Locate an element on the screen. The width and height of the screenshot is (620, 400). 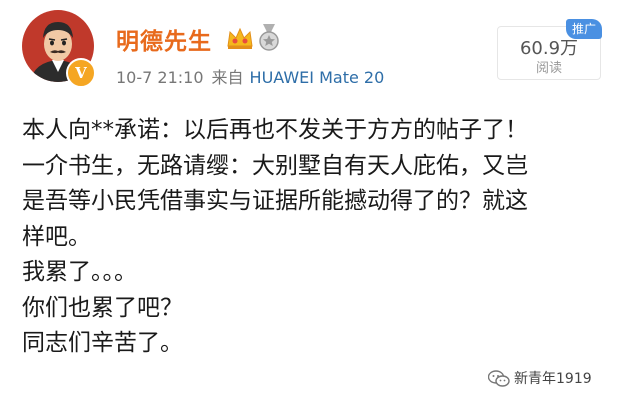
wechat-icon is located at coordinates (499, 378).